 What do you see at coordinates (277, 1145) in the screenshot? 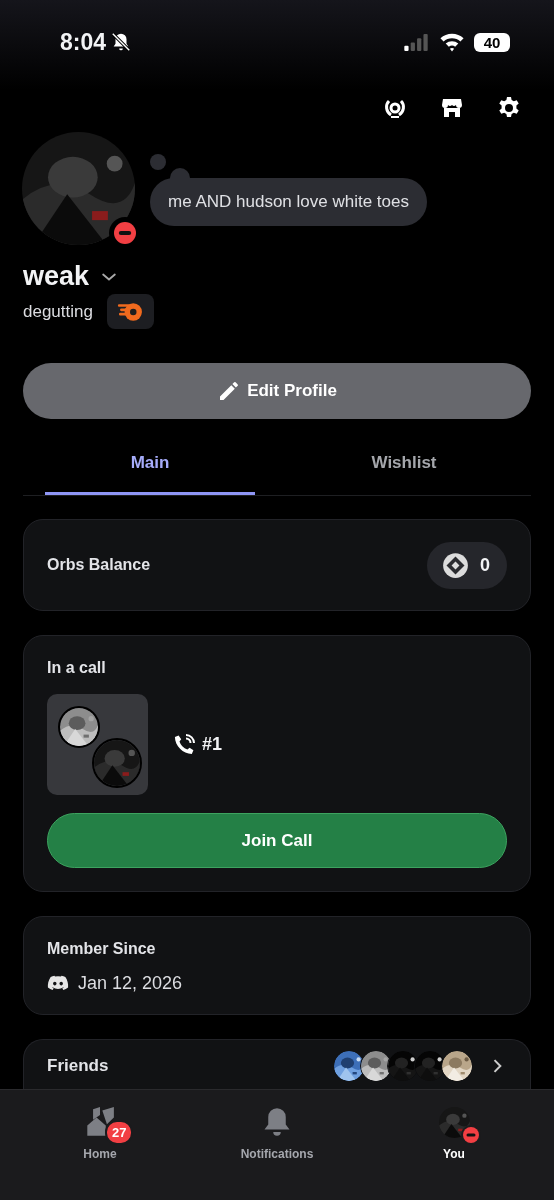
I see `nav-tab: Notifications` at bounding box center [277, 1145].